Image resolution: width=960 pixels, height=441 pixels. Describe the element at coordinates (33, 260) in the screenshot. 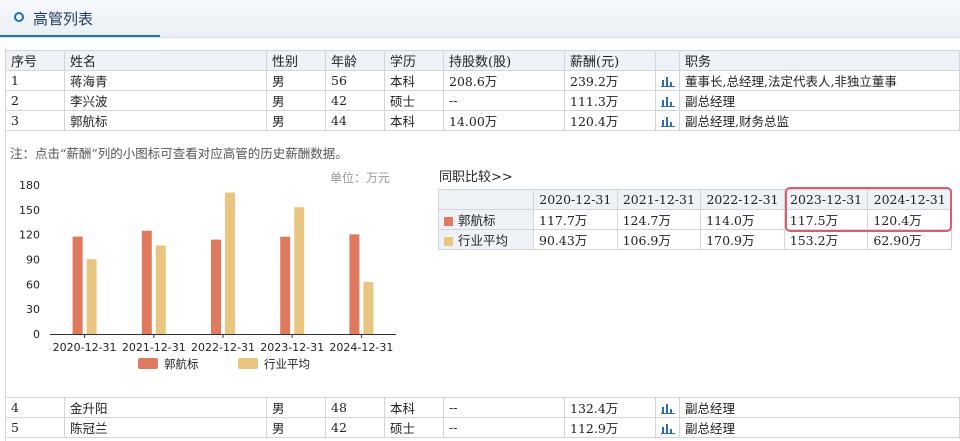

I see `y-tick-label: 90` at that location.